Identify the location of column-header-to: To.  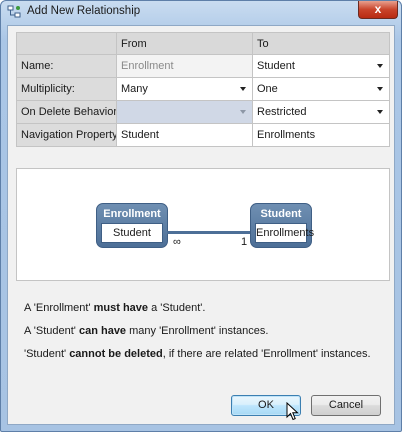
(321, 43).